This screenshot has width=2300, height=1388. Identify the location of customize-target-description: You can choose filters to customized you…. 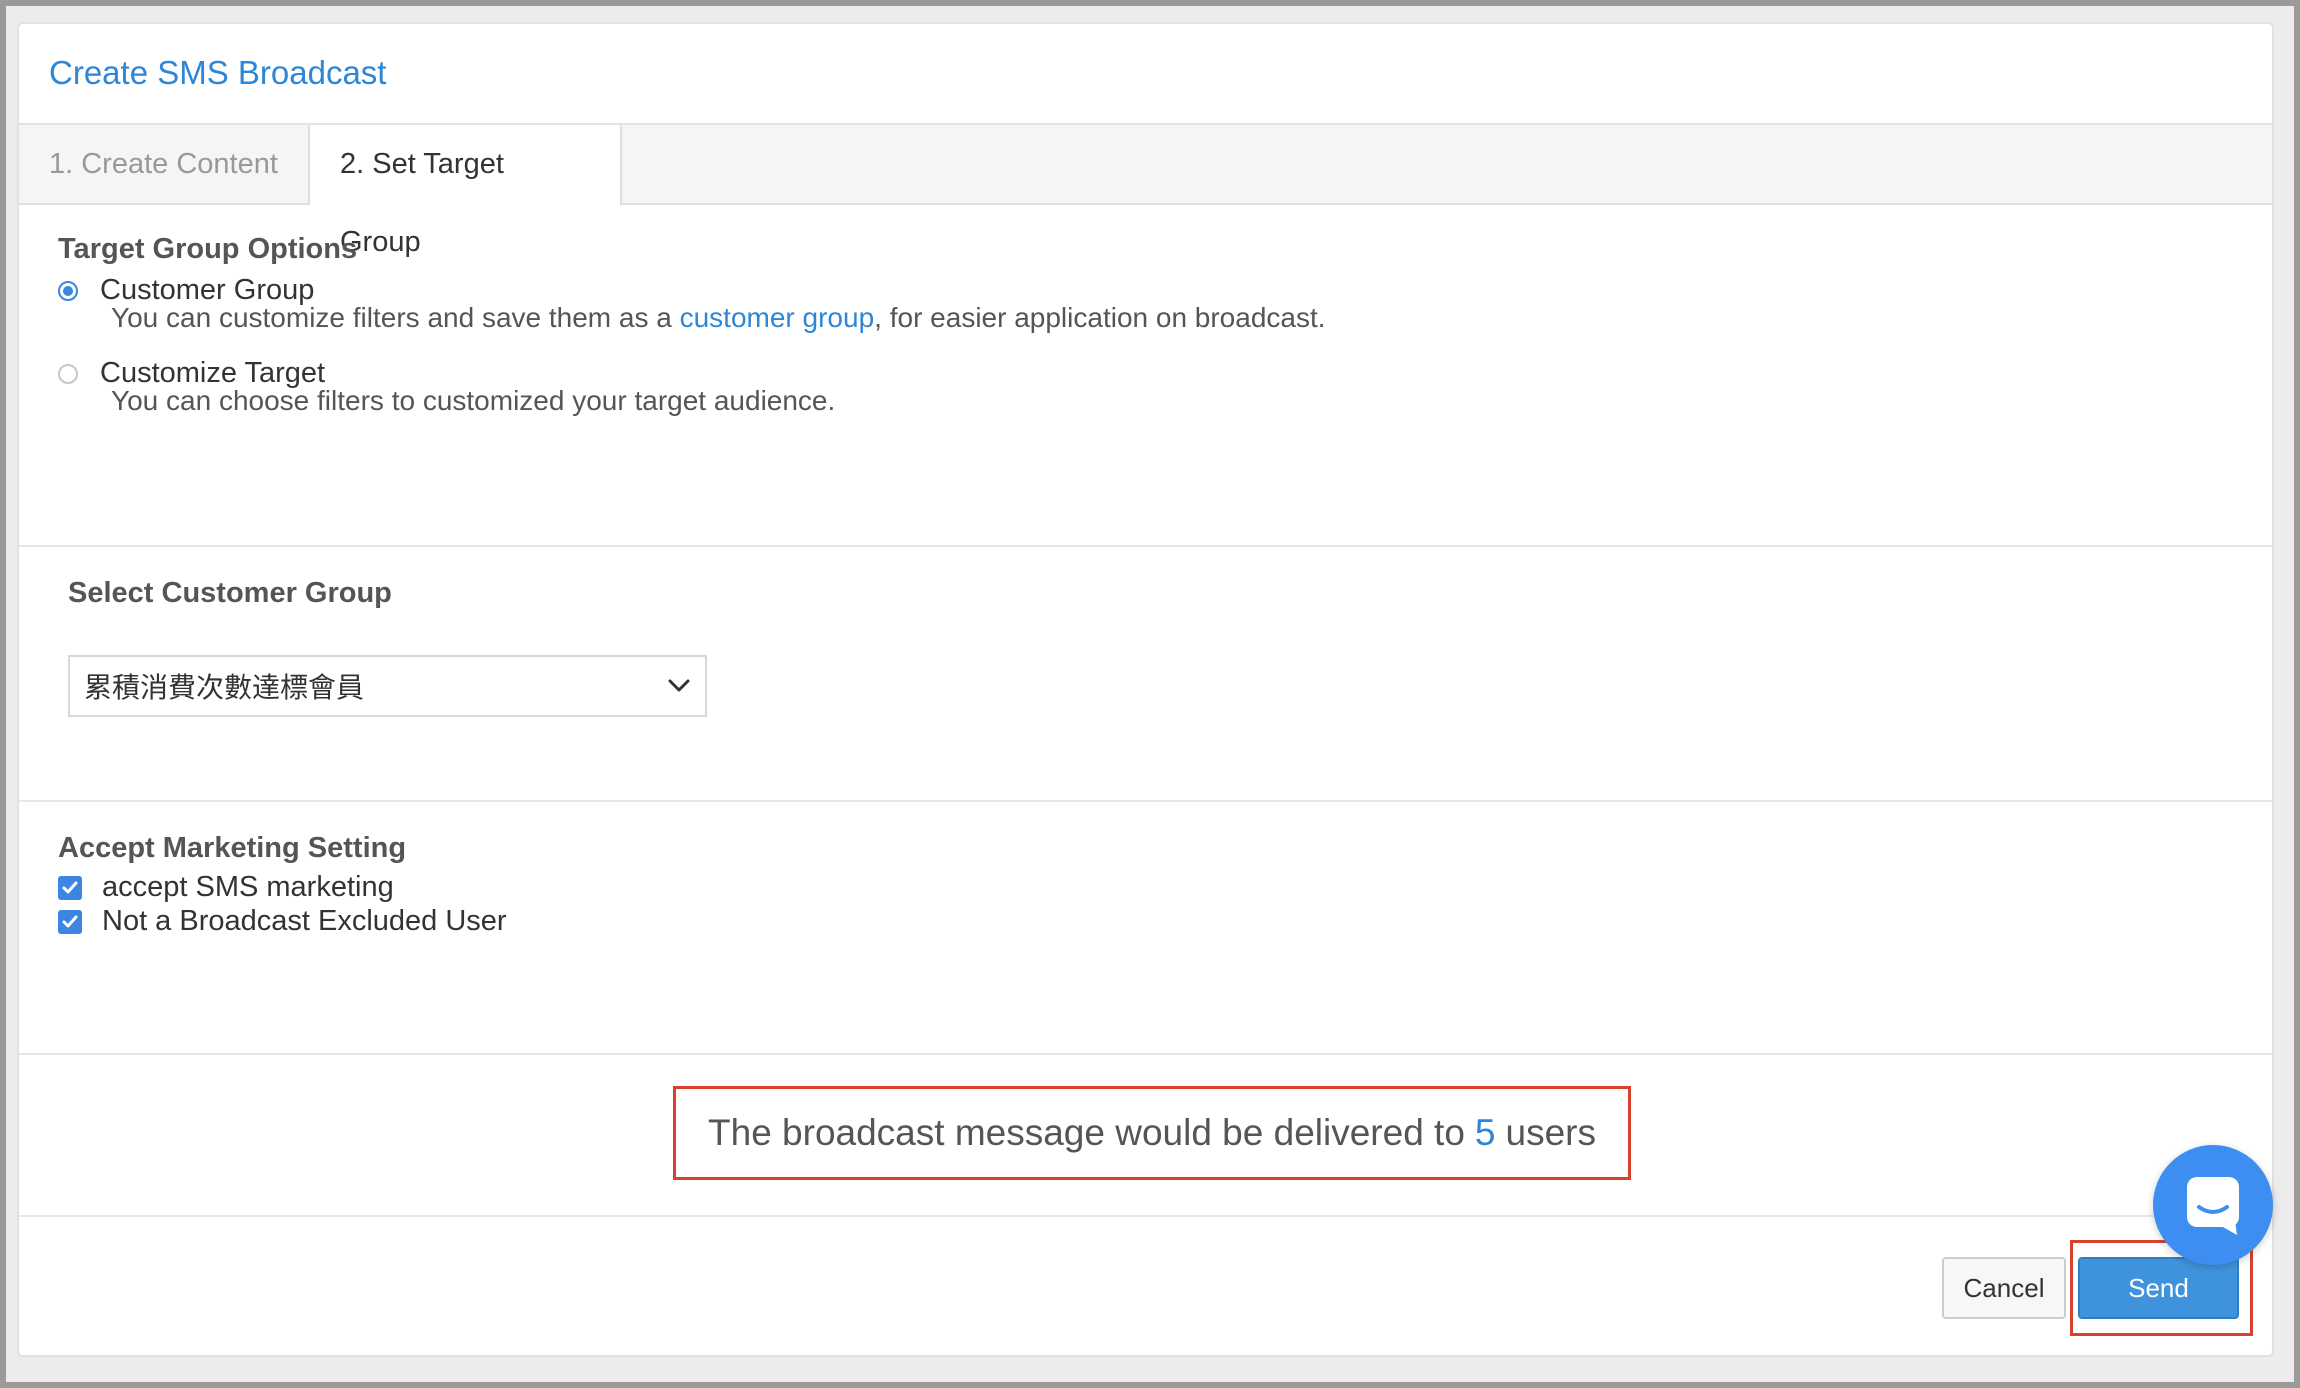
(473, 400).